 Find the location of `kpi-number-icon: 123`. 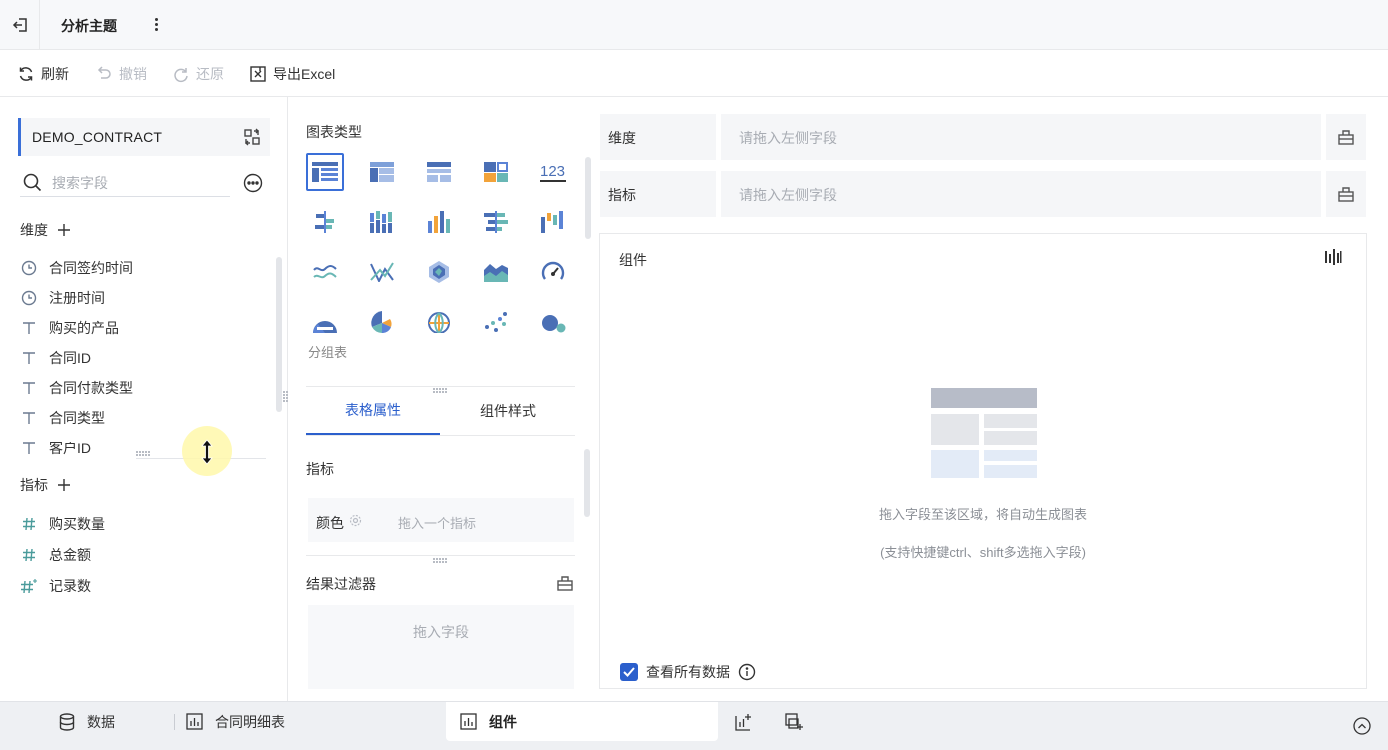

kpi-number-icon: 123 is located at coordinates (553, 172).